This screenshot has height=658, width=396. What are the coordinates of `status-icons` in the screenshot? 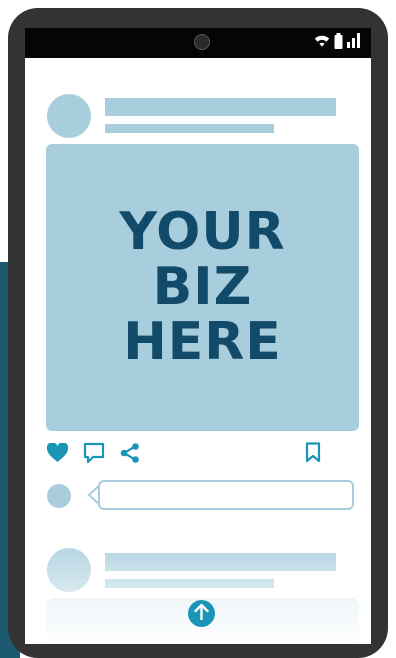 It's located at (337, 43).